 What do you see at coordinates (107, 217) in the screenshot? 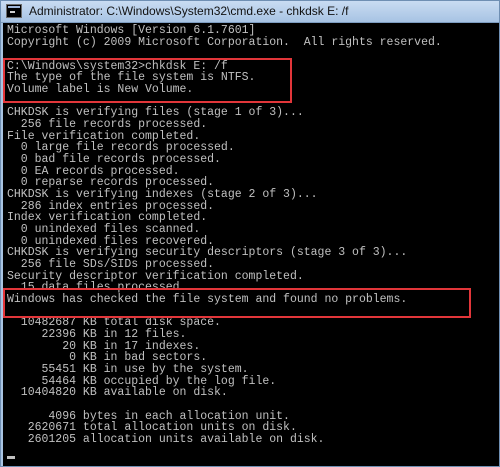
I see `console-line: Index verification completed.` at bounding box center [107, 217].